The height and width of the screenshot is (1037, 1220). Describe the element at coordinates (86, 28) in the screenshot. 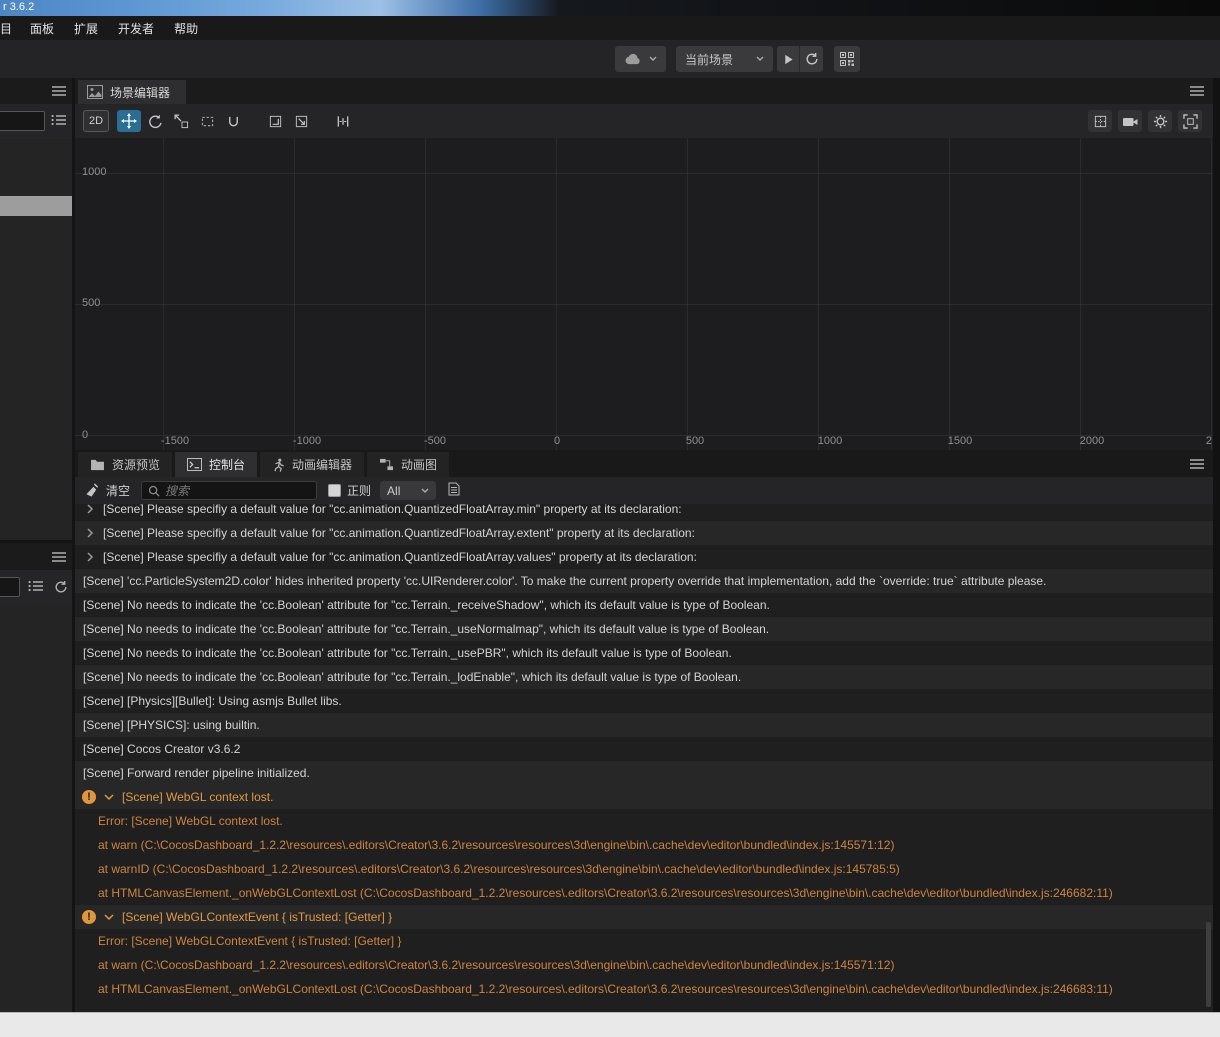

I see `menu-item-extension: 扩展` at that location.